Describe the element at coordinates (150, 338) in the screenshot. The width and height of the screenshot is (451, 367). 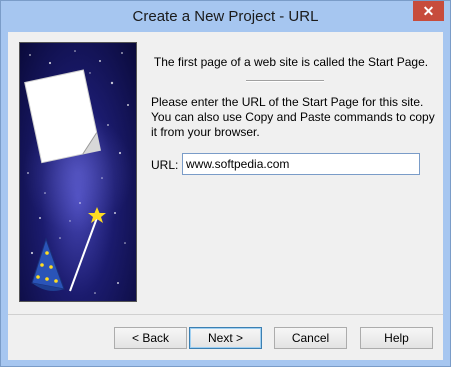
I see `back-button: < Back` at that location.